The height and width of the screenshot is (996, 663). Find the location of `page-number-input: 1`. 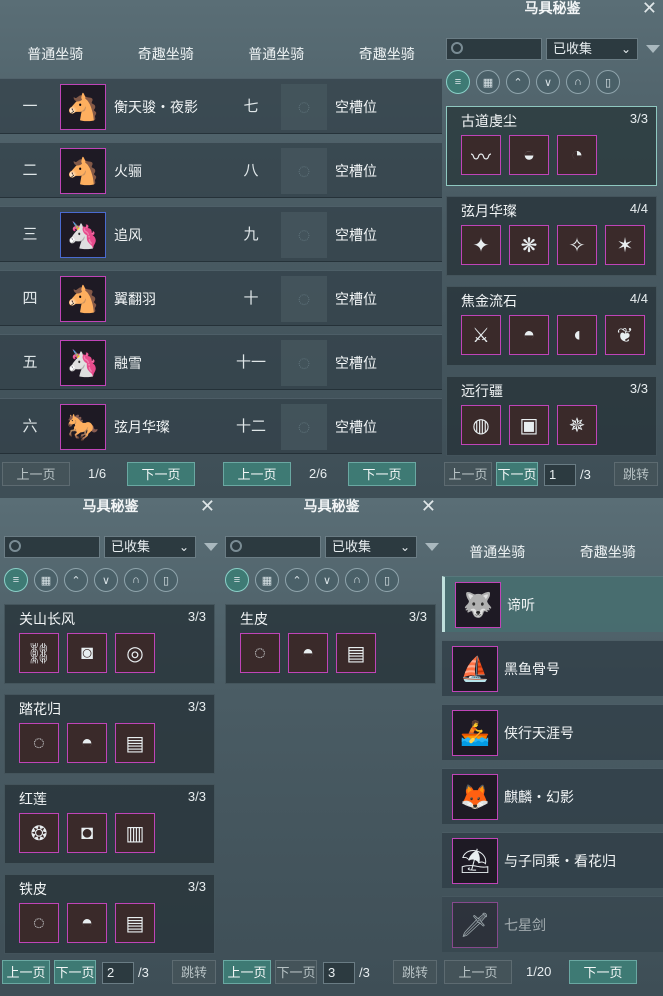

page-number-input: 1 is located at coordinates (560, 475).